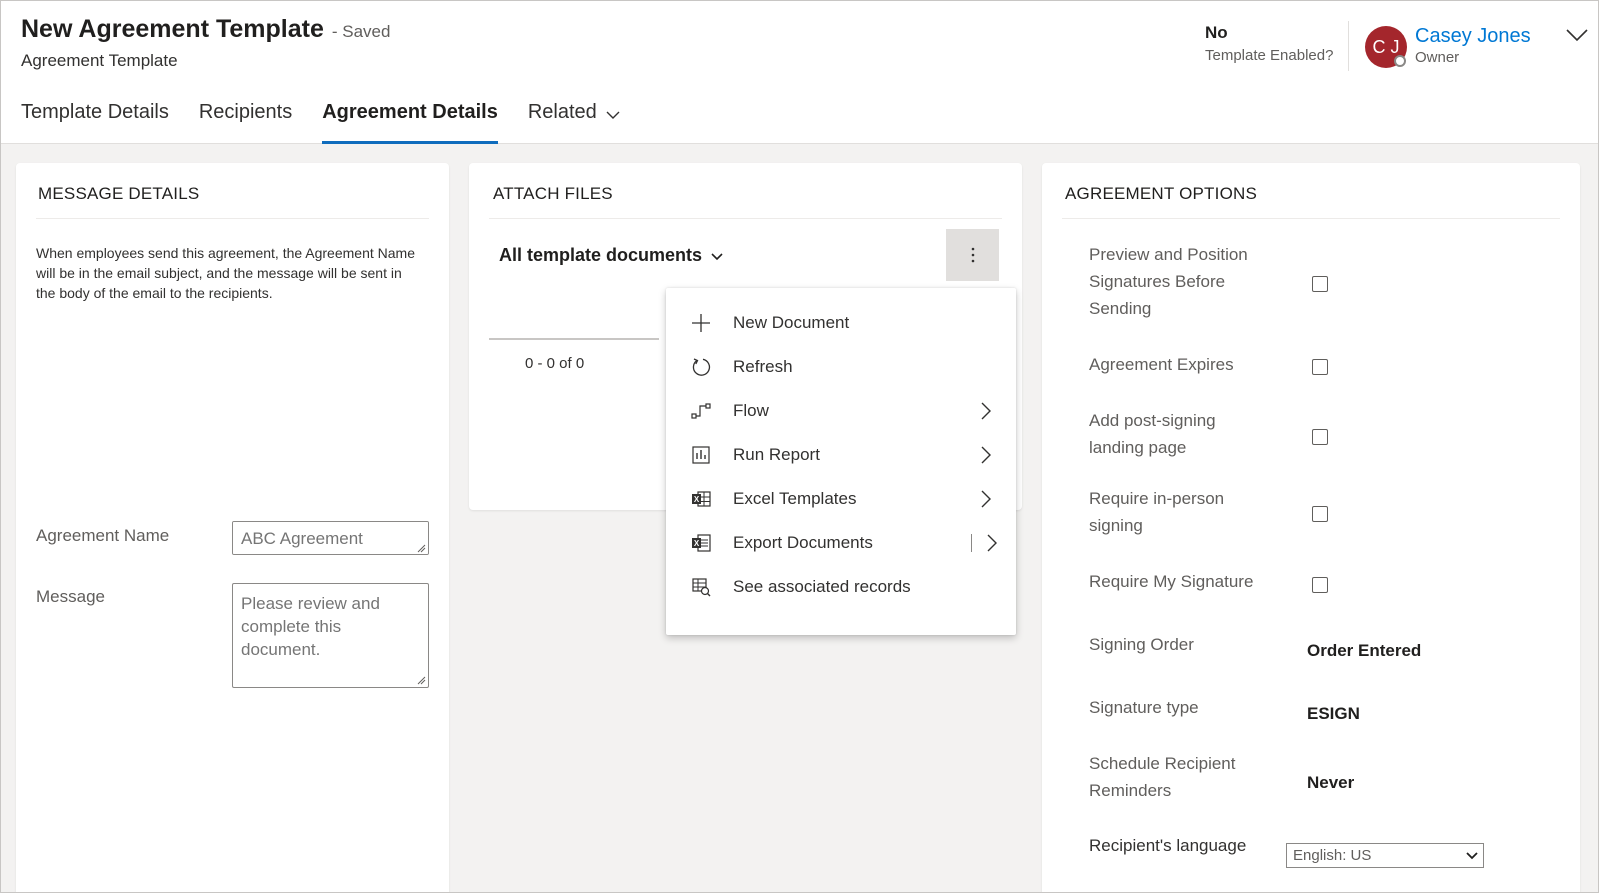  I want to click on refresh-icon, so click(701, 367).